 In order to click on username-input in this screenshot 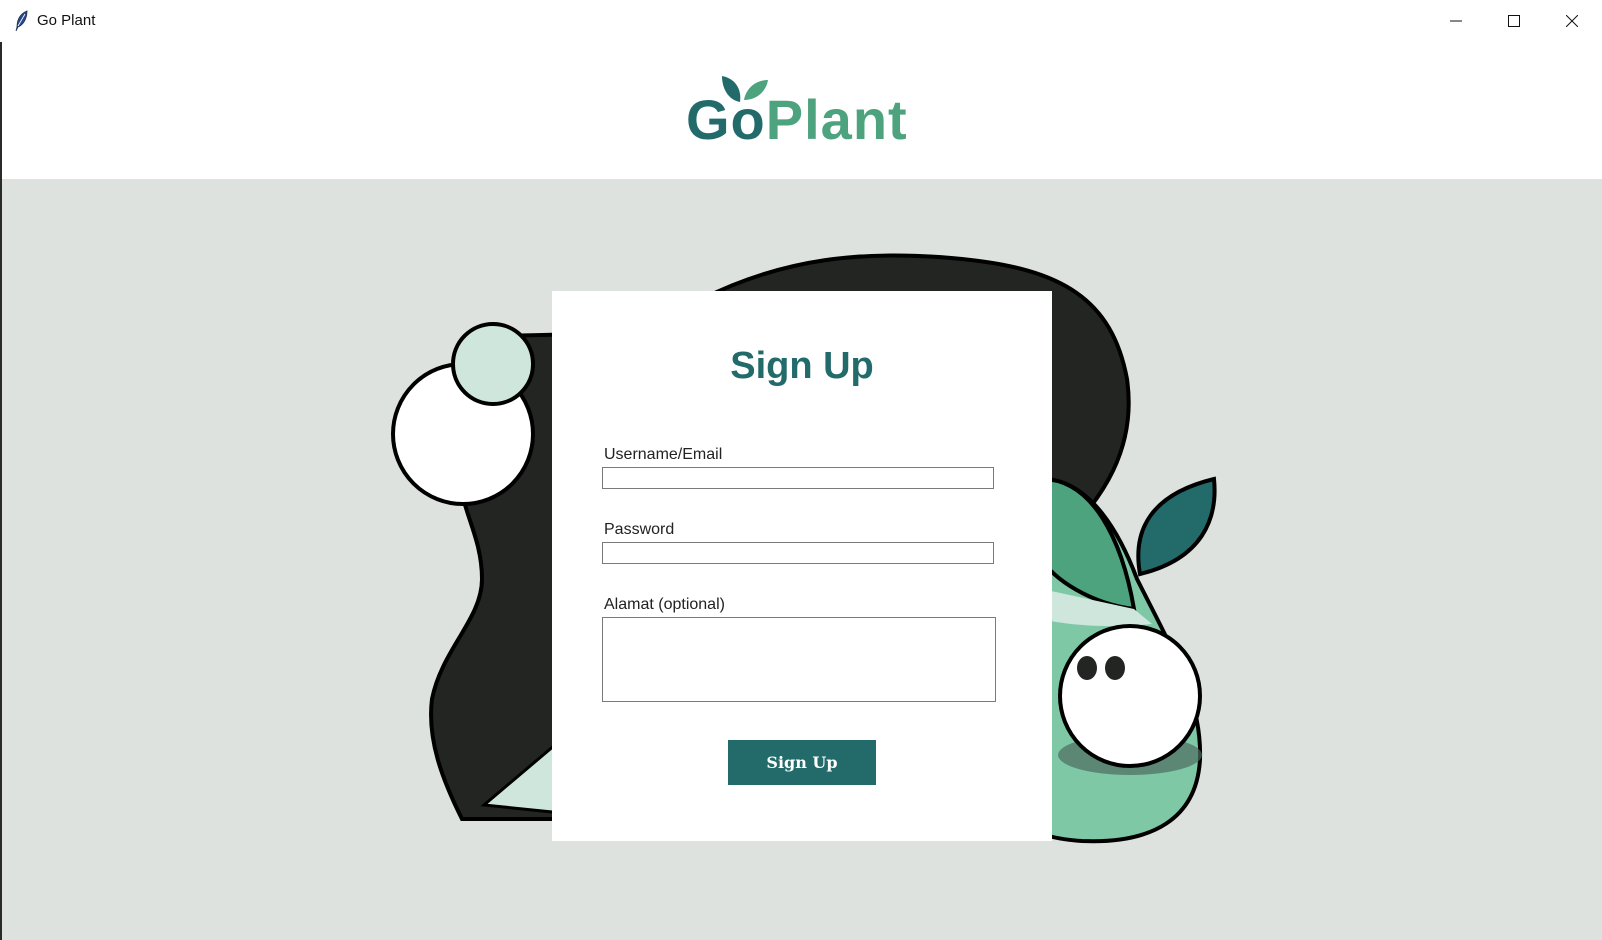, I will do `click(798, 478)`.